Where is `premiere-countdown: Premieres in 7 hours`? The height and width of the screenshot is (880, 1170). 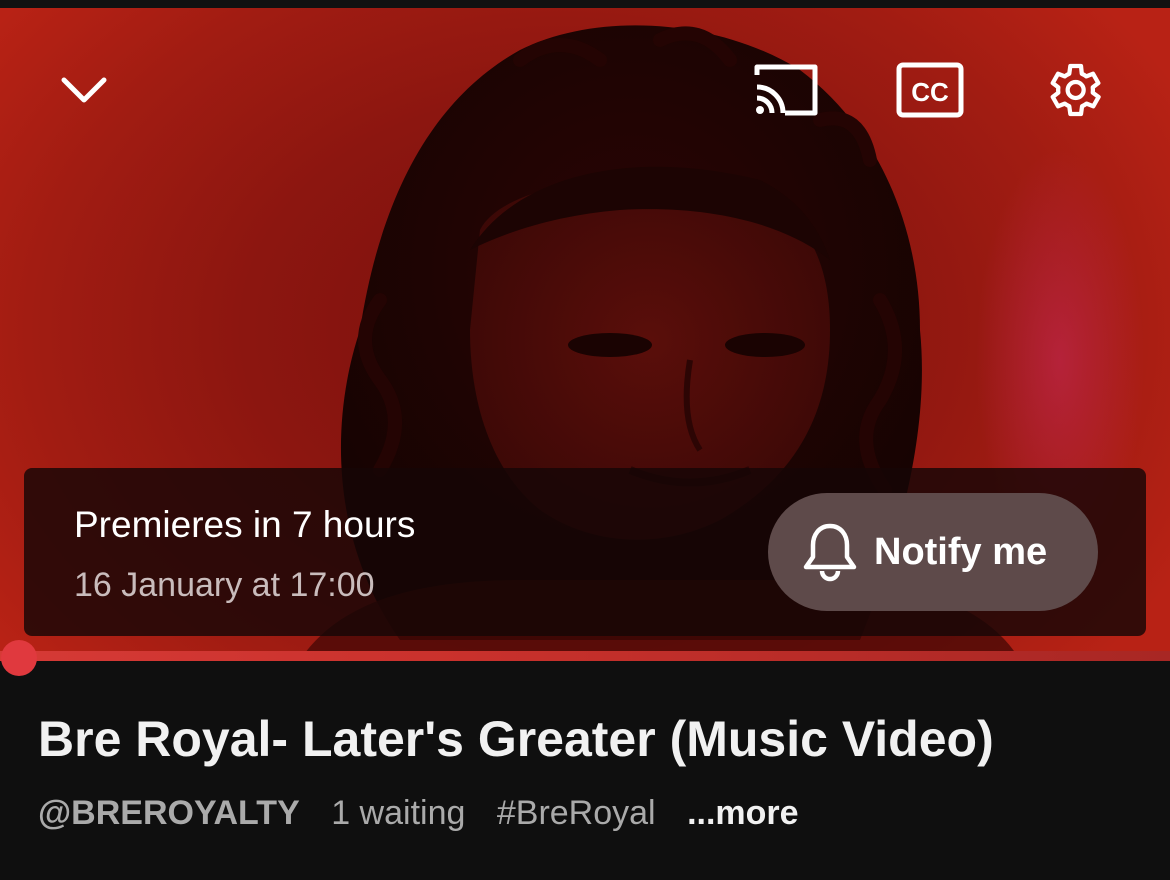 premiere-countdown: Premieres in 7 hours is located at coordinates (245, 524).